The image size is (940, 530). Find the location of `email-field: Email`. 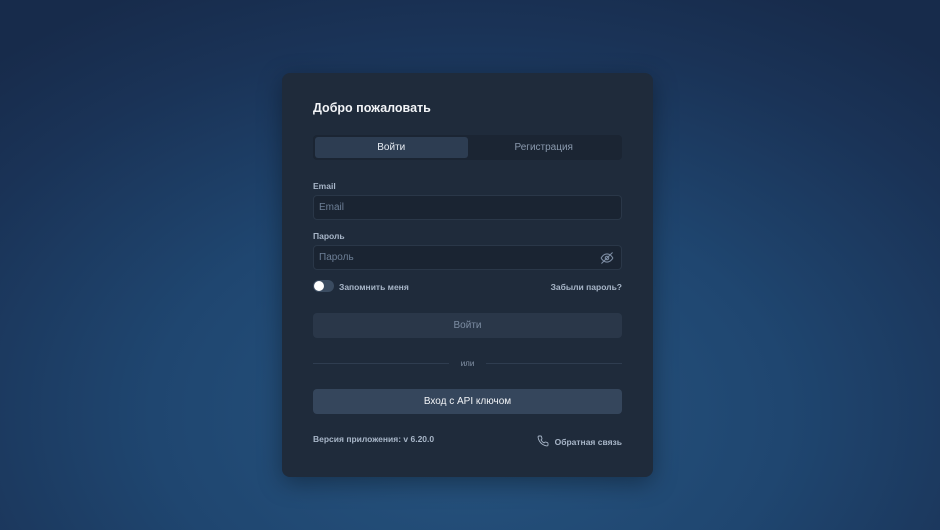

email-field: Email is located at coordinates (467, 207).